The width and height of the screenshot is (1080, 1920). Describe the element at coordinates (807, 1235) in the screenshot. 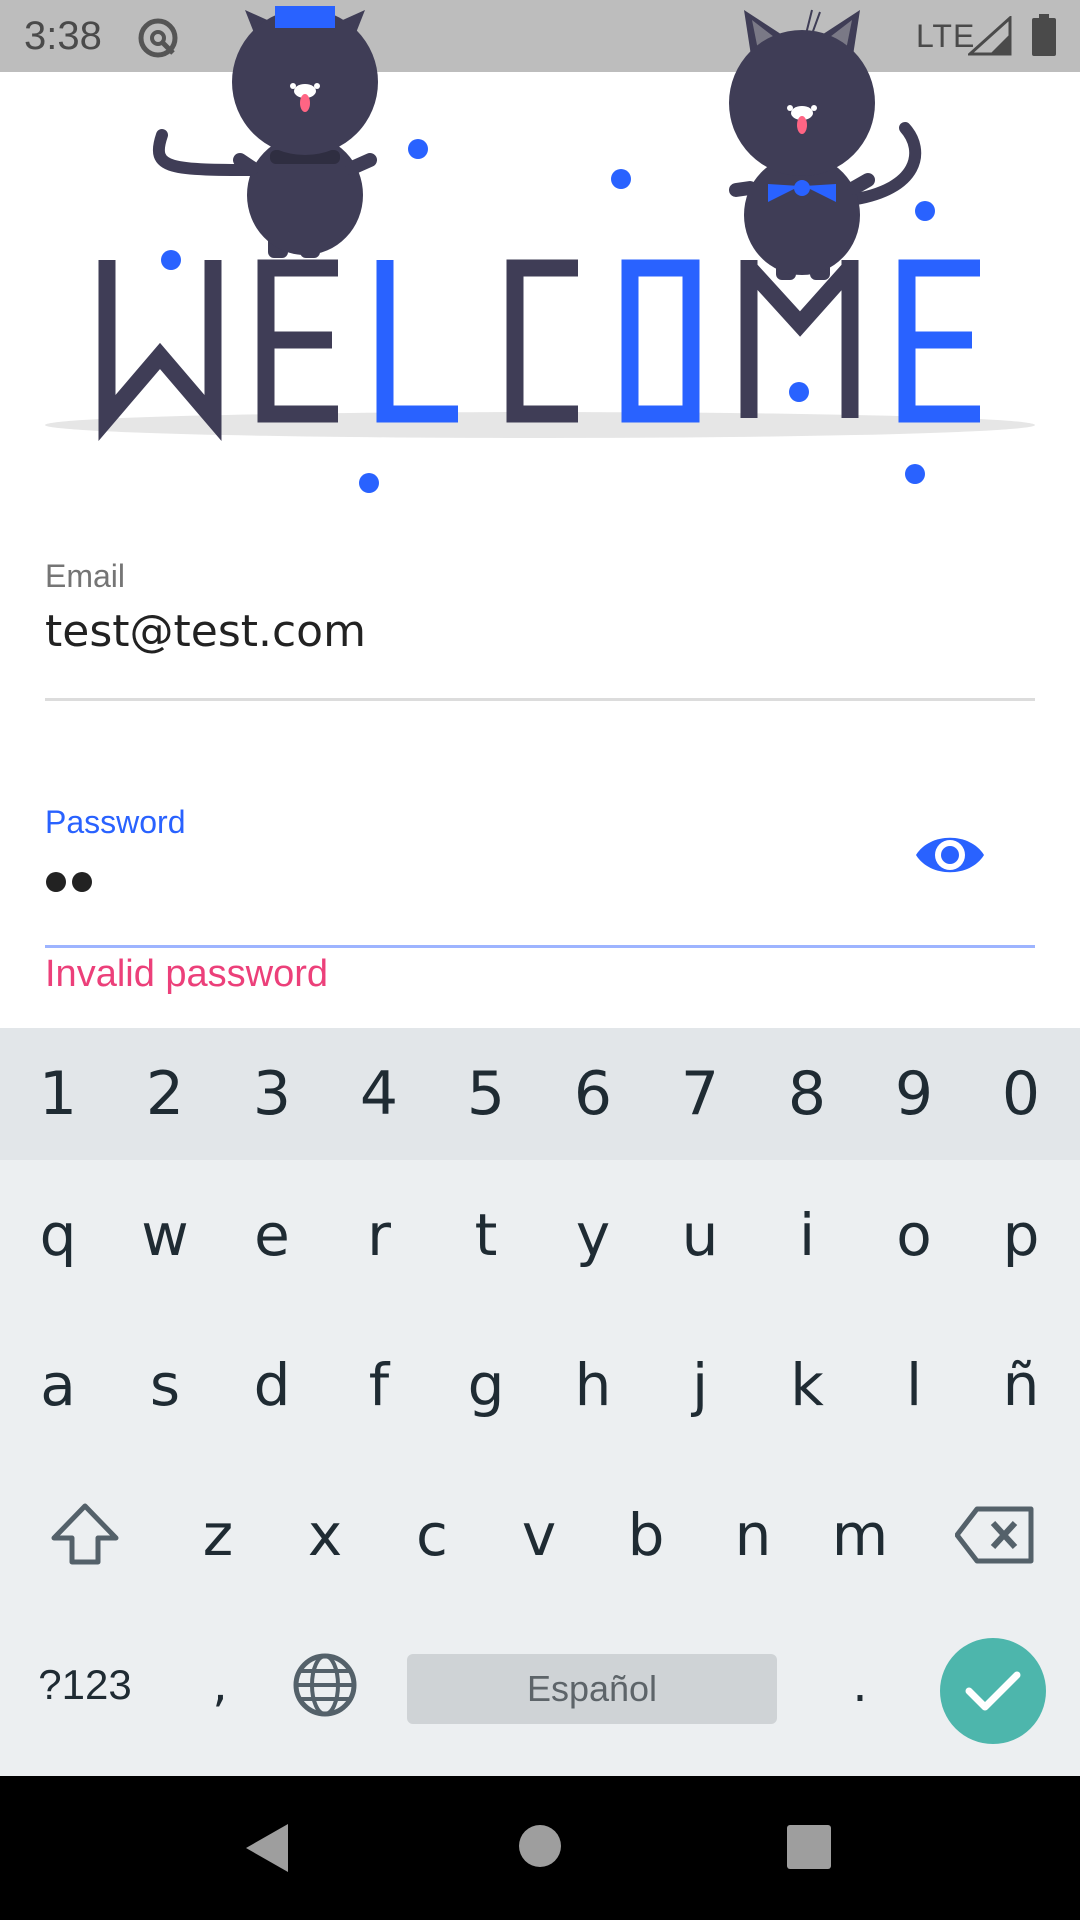

I see `letter-key: i` at that location.